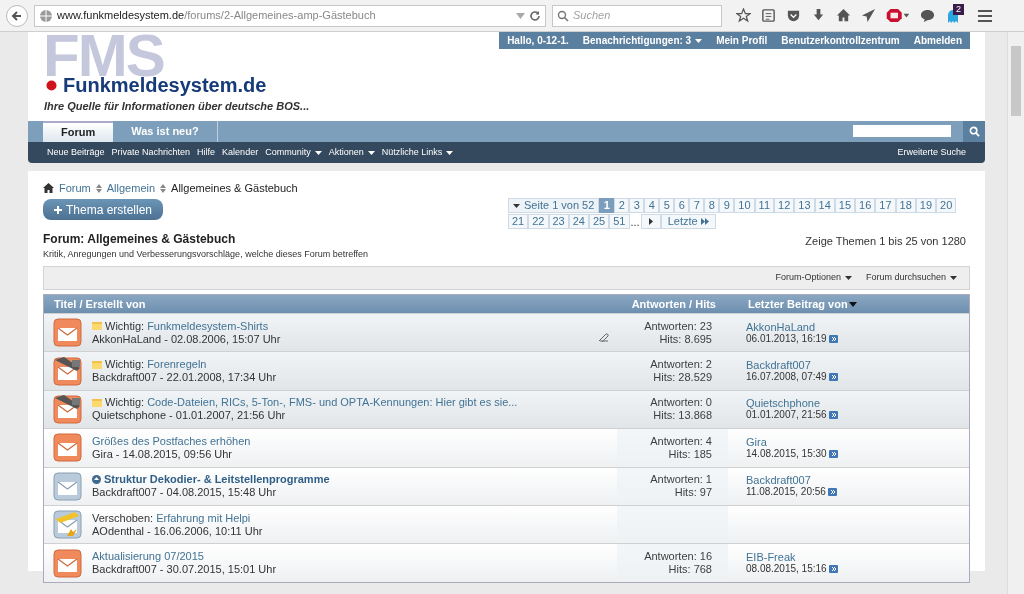  What do you see at coordinates (76, 152) in the screenshot?
I see `sub-nav-link: Neue Beiträge` at bounding box center [76, 152].